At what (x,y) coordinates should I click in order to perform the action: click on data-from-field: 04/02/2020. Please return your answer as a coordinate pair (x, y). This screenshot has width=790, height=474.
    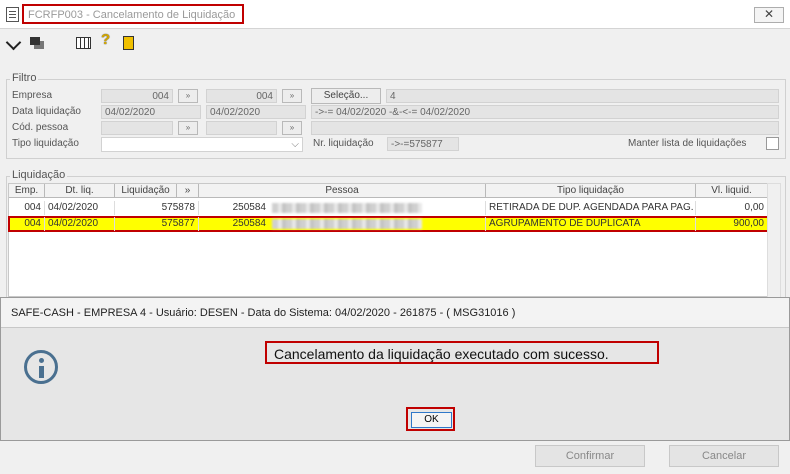
    Looking at the image, I should click on (151, 112).